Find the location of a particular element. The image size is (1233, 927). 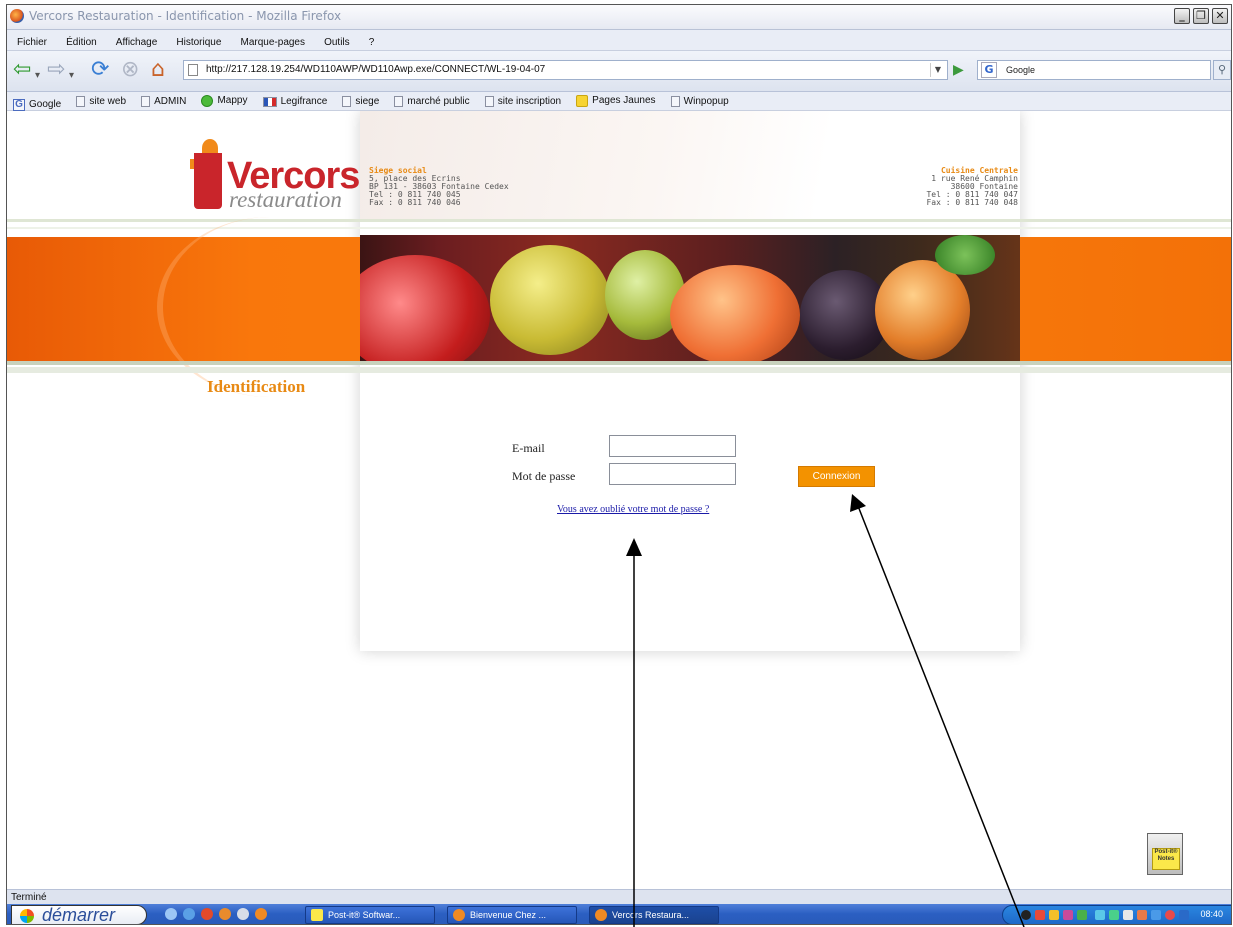

go-icon: ▶ is located at coordinates (962, 70).